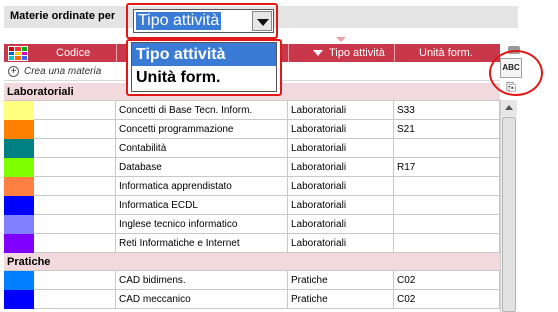 Image resolution: width=558 pixels, height=312 pixels. Describe the element at coordinates (341, 39) in the screenshot. I see `sort-indicator-icon` at that location.